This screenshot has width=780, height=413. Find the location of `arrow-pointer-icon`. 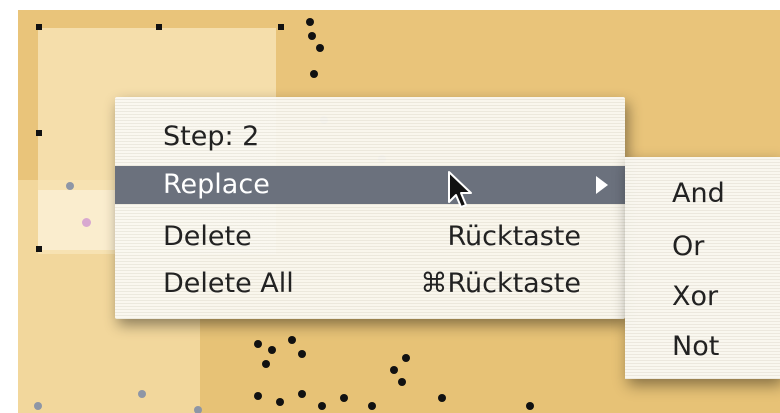

arrow-pointer-icon is located at coordinates (460, 189).